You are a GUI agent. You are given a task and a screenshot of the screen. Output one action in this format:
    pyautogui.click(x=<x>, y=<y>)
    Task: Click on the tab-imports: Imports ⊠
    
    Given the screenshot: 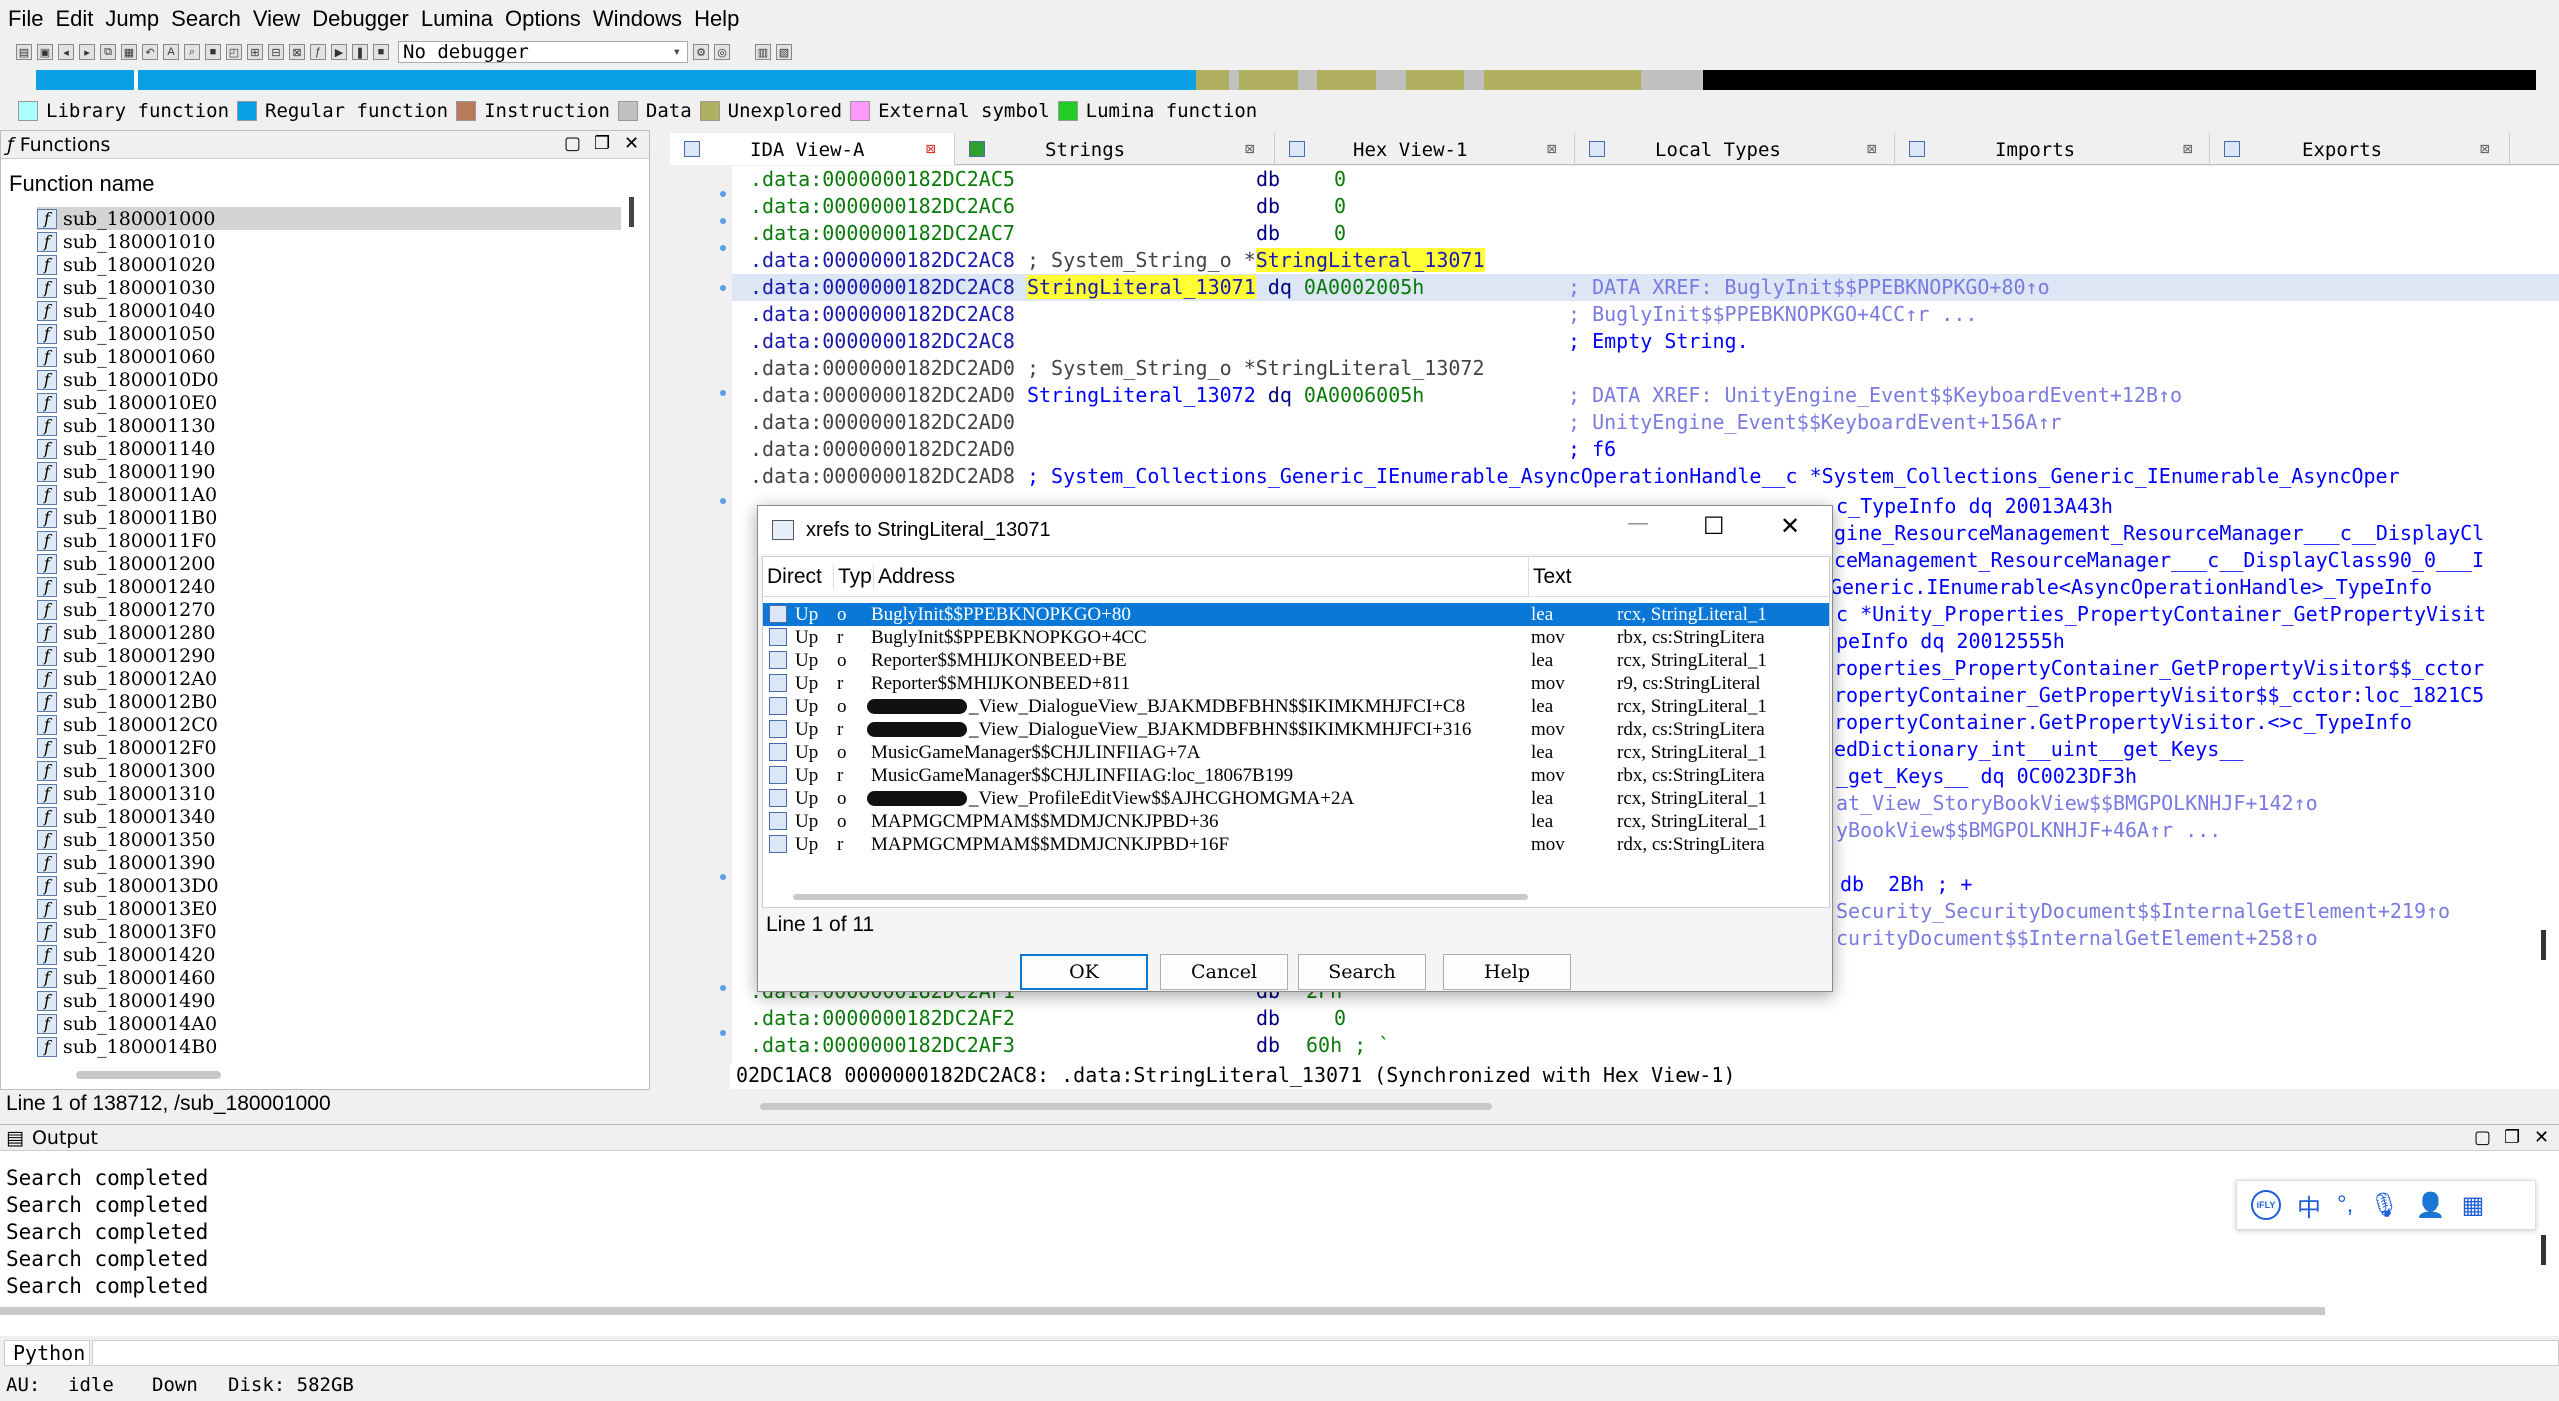 What is the action you would take?
    pyautogui.click(x=2052, y=149)
    